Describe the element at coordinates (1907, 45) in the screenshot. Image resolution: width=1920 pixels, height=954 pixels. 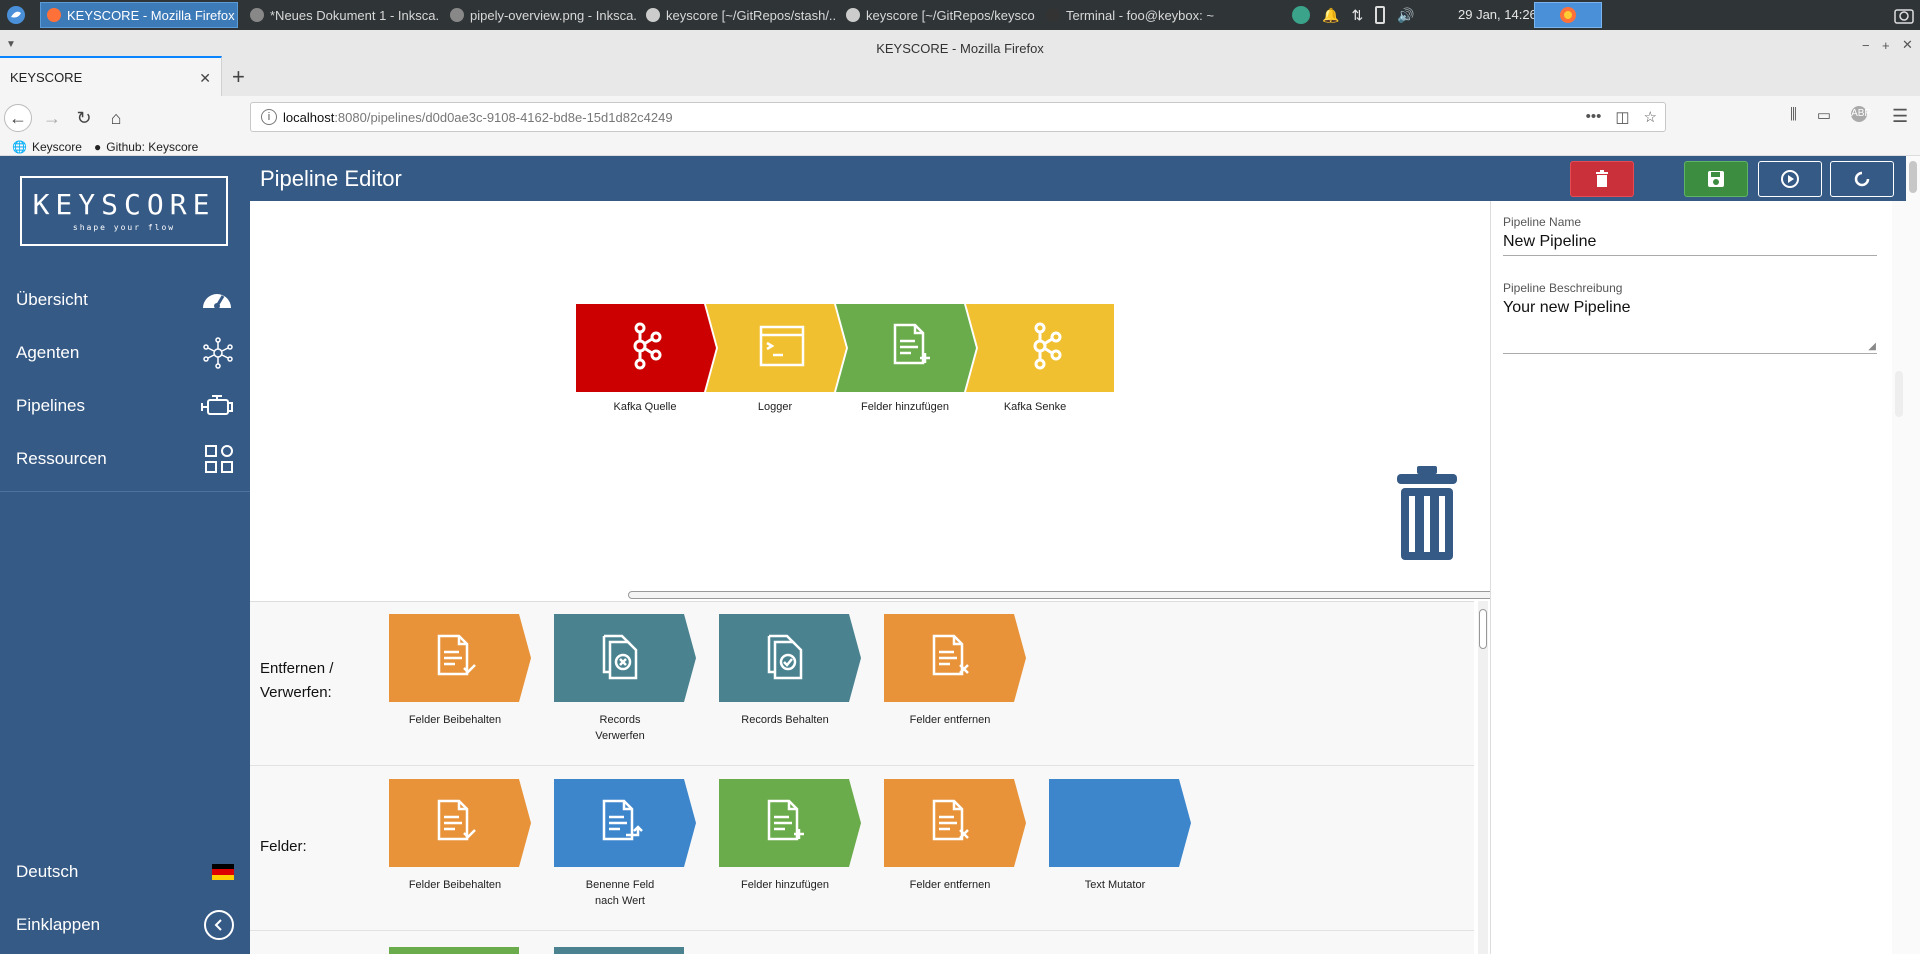
I see `close-window-icon: ✕` at that location.